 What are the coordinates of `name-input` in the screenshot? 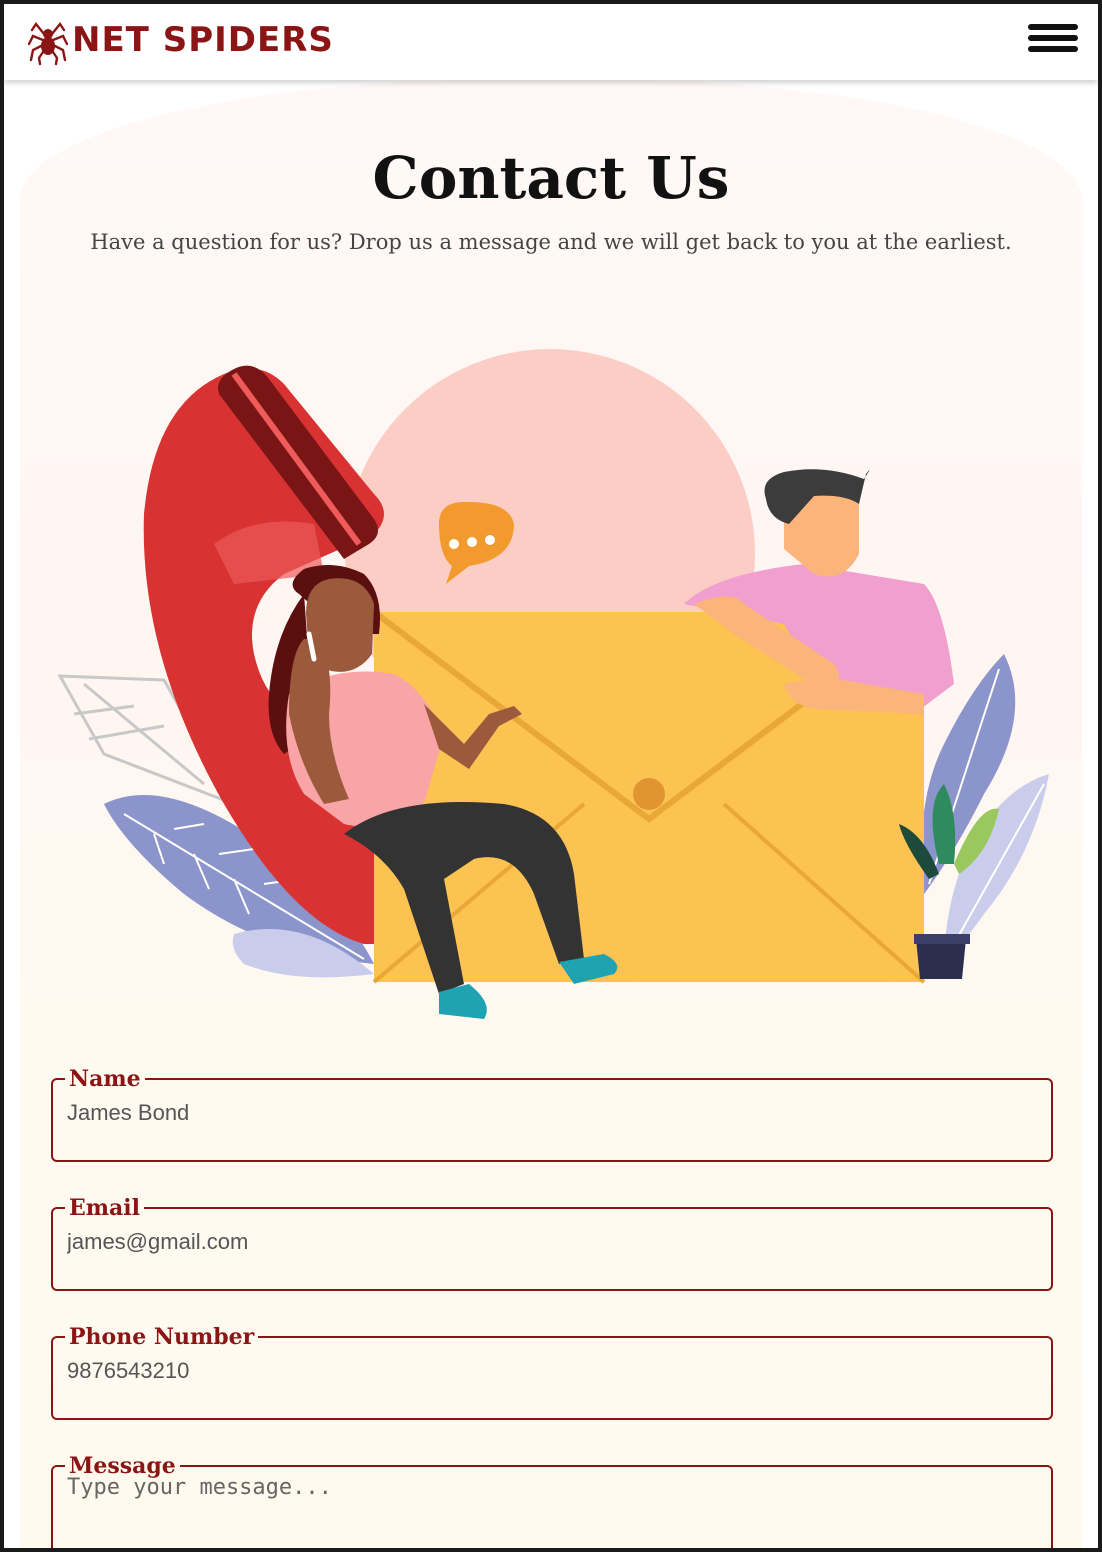 It's located at (552, 1113).